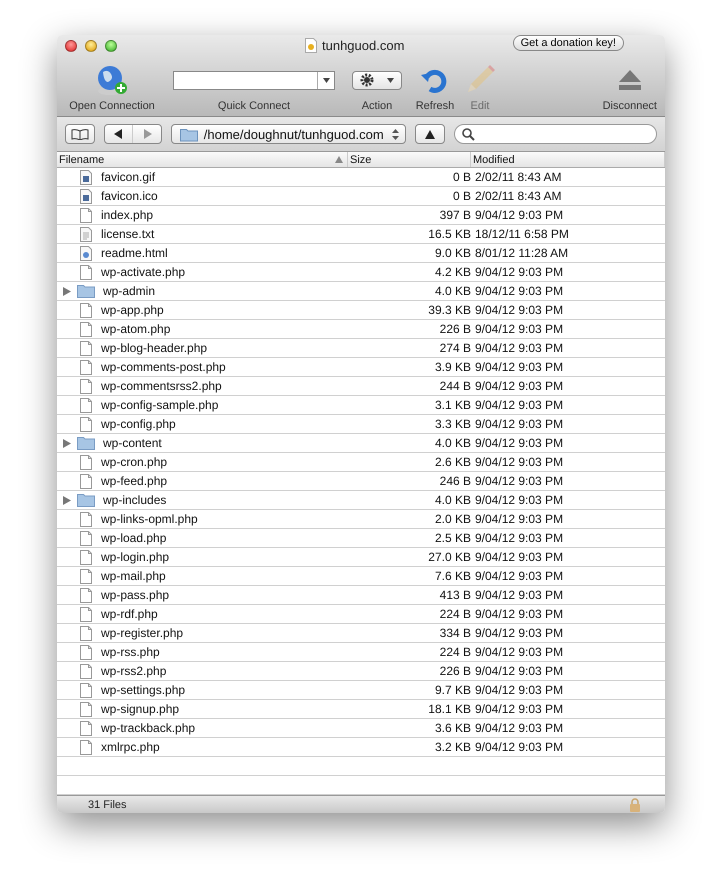  I want to click on filename-cell: wp-login.php, so click(135, 557).